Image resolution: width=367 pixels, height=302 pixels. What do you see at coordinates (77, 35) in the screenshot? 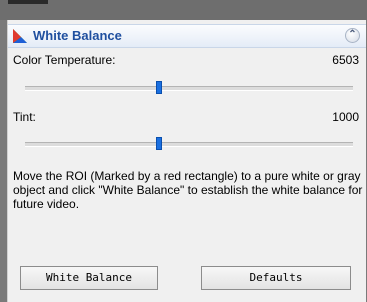
I see `panel-title: White Balance` at bounding box center [77, 35].